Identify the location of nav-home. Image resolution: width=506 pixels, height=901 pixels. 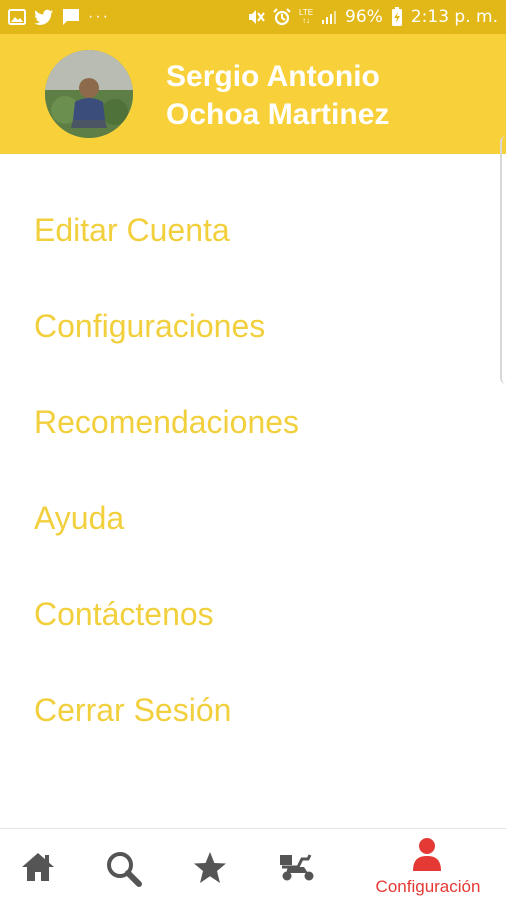
(38, 865).